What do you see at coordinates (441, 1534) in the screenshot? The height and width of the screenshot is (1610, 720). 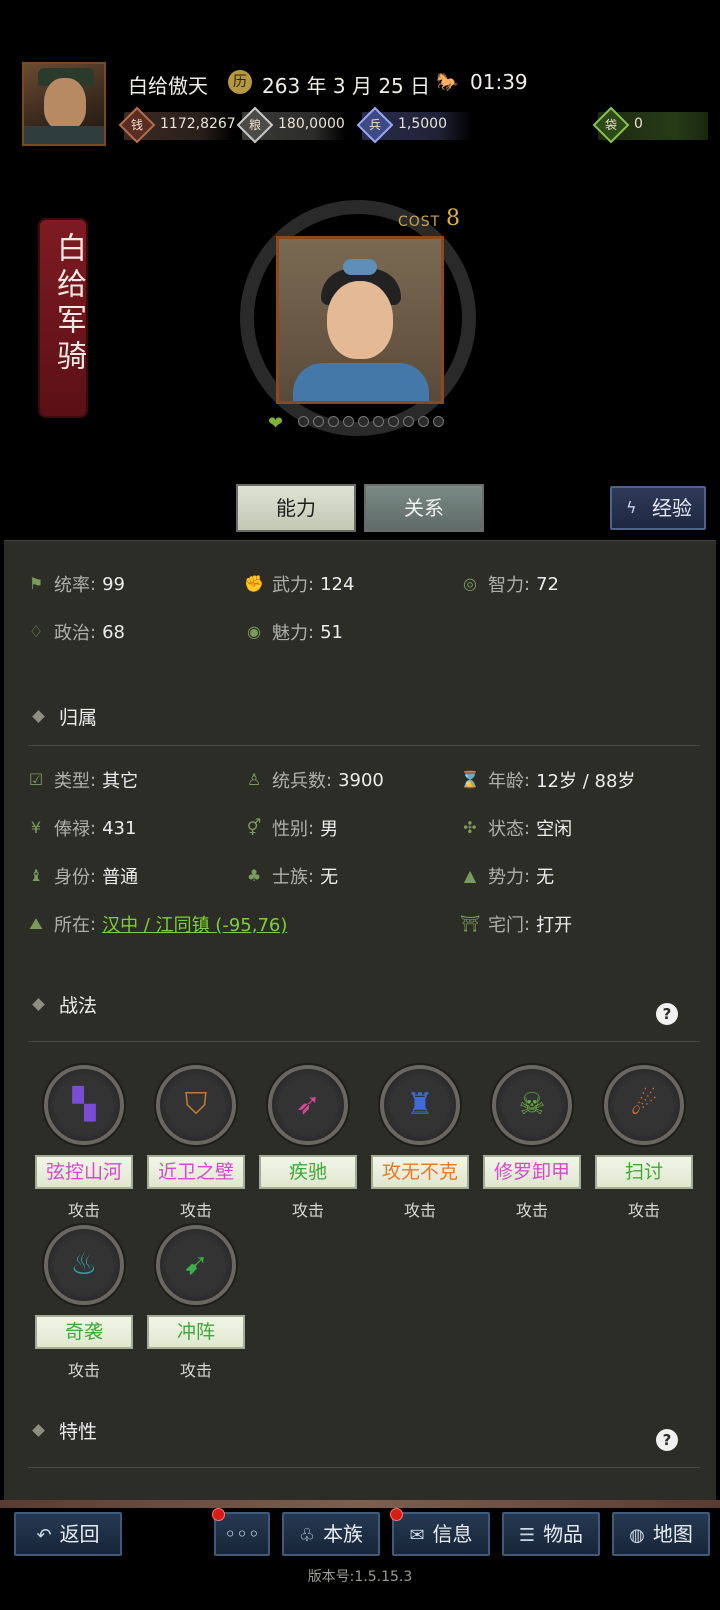 I see `info-button: ✉ 信息` at bounding box center [441, 1534].